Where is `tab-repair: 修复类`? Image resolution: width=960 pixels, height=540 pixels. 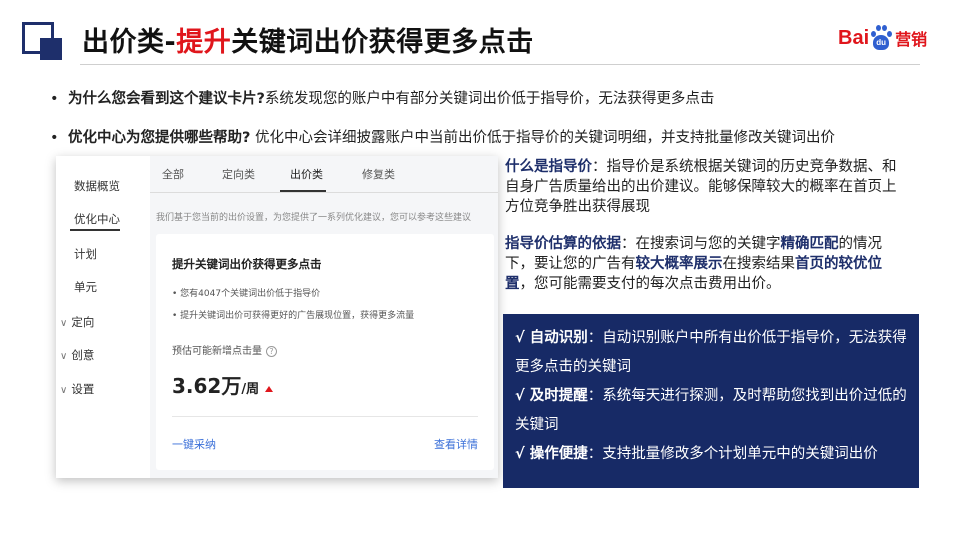
tab-repair: 修复类 is located at coordinates (378, 174).